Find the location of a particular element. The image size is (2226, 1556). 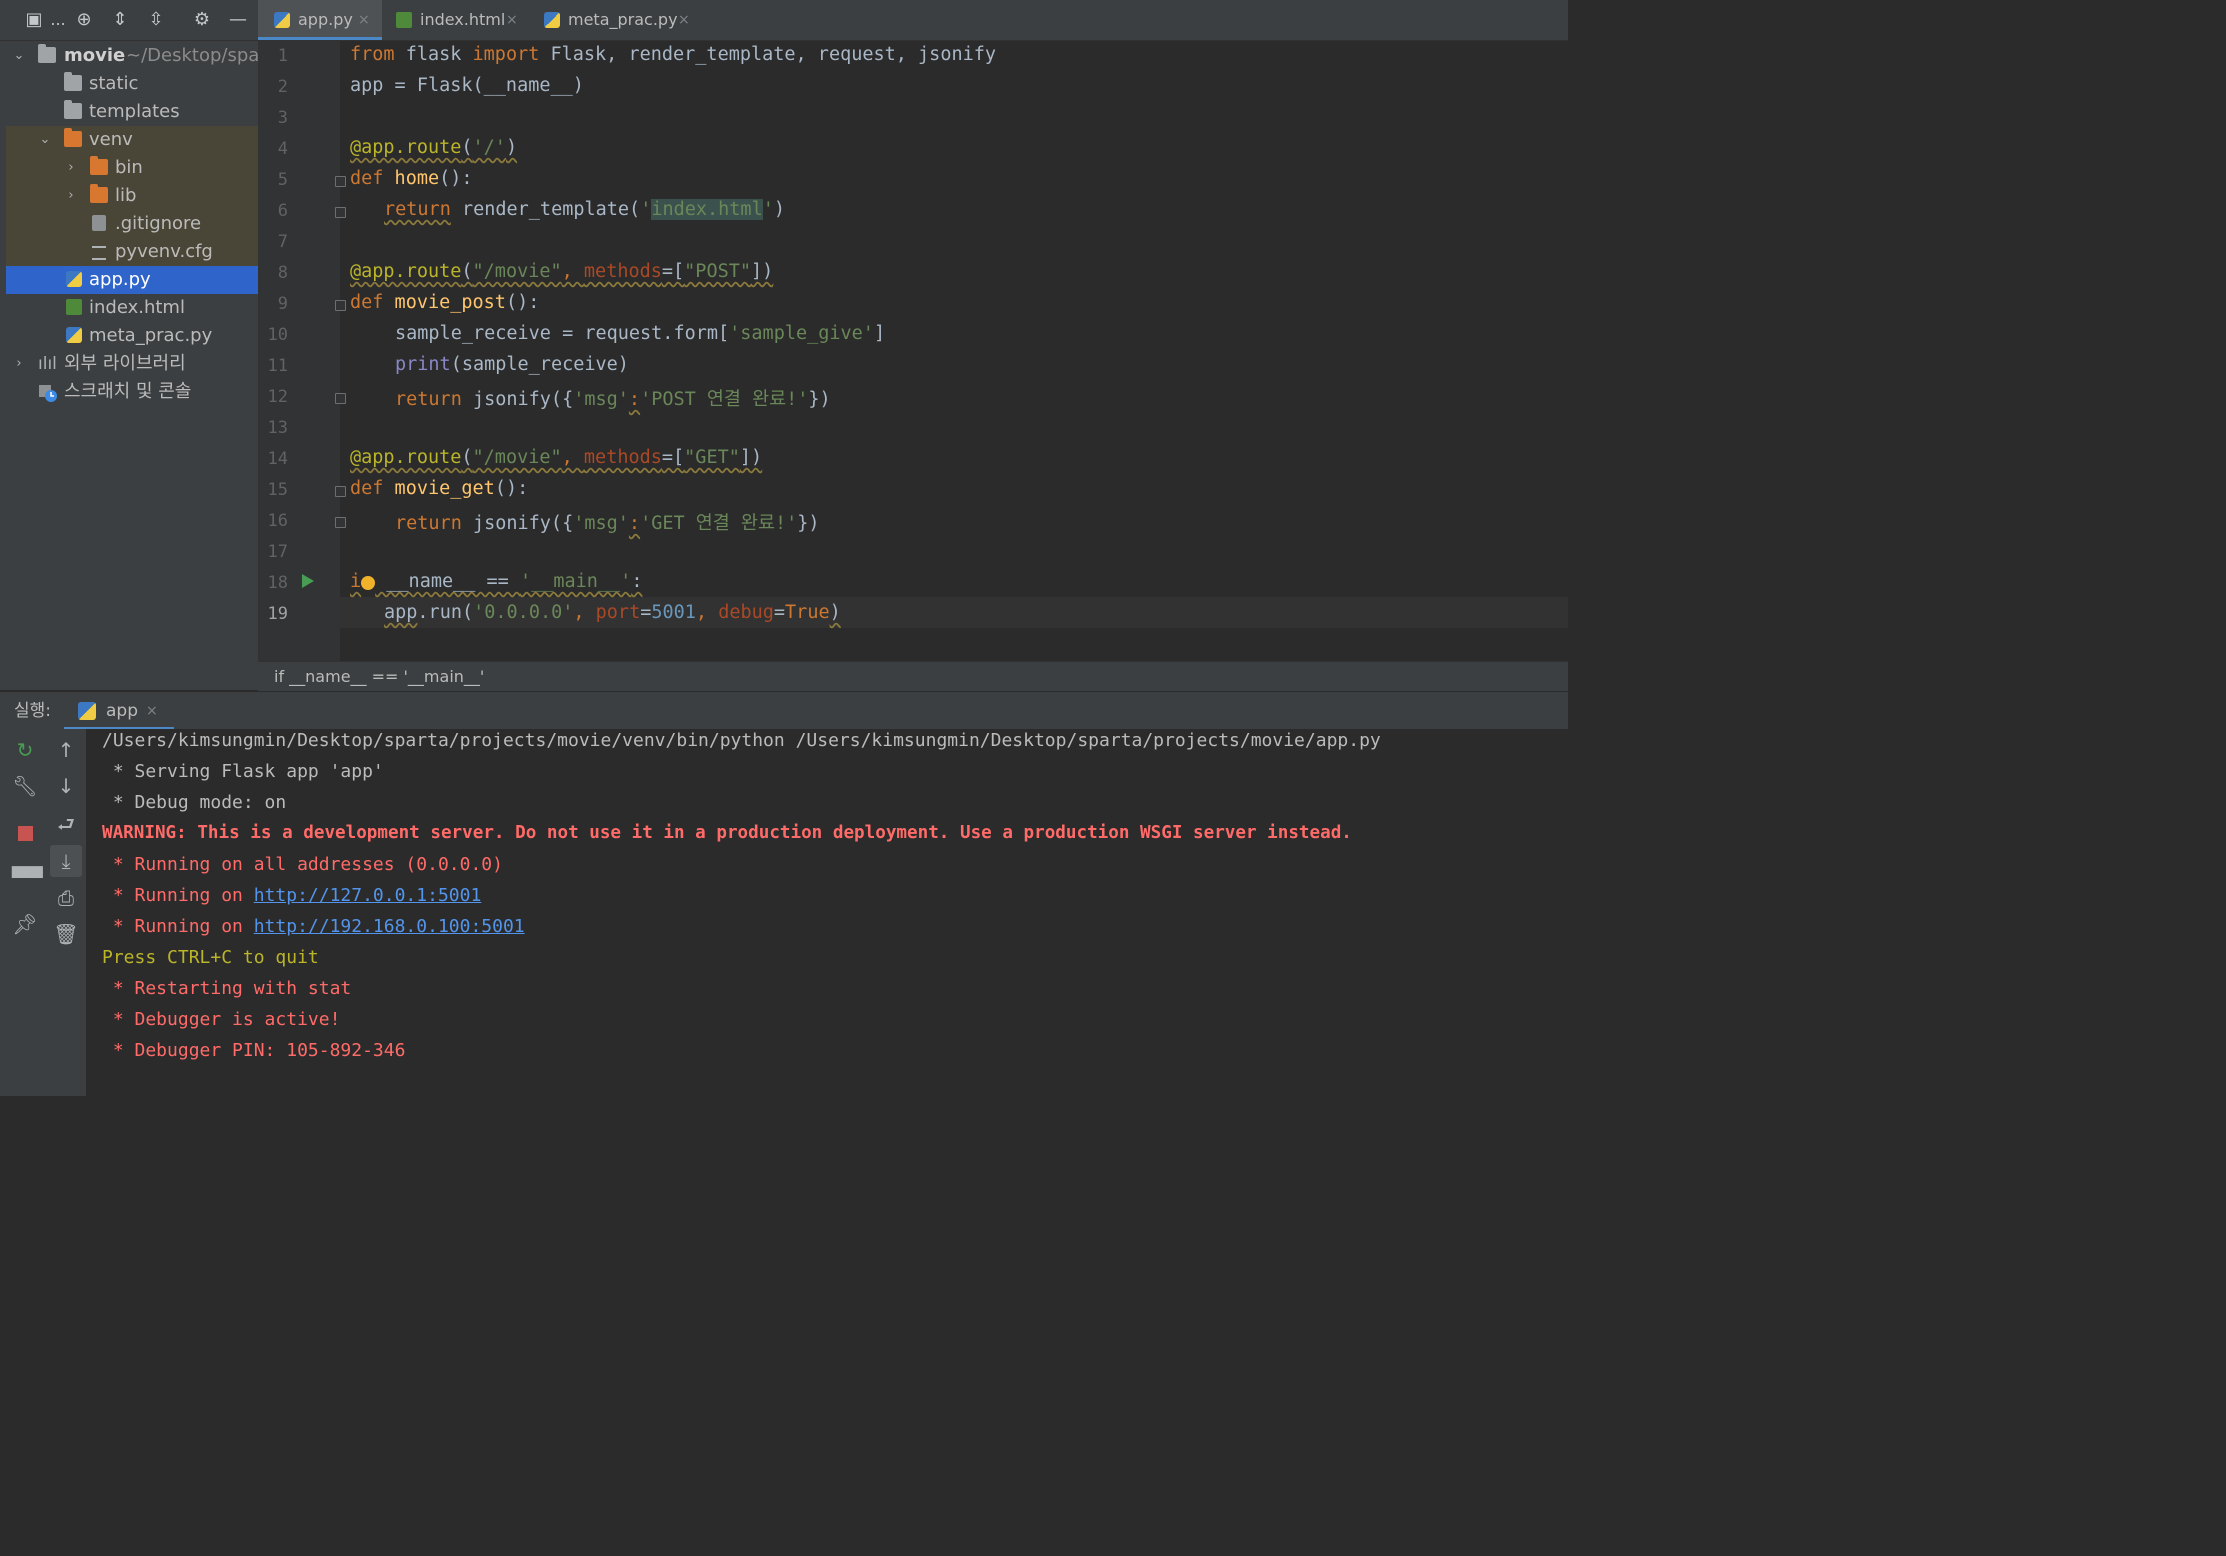

code-line-16: return jsonify({'msg':'GET 연결 완료!'}) is located at coordinates (607, 522).